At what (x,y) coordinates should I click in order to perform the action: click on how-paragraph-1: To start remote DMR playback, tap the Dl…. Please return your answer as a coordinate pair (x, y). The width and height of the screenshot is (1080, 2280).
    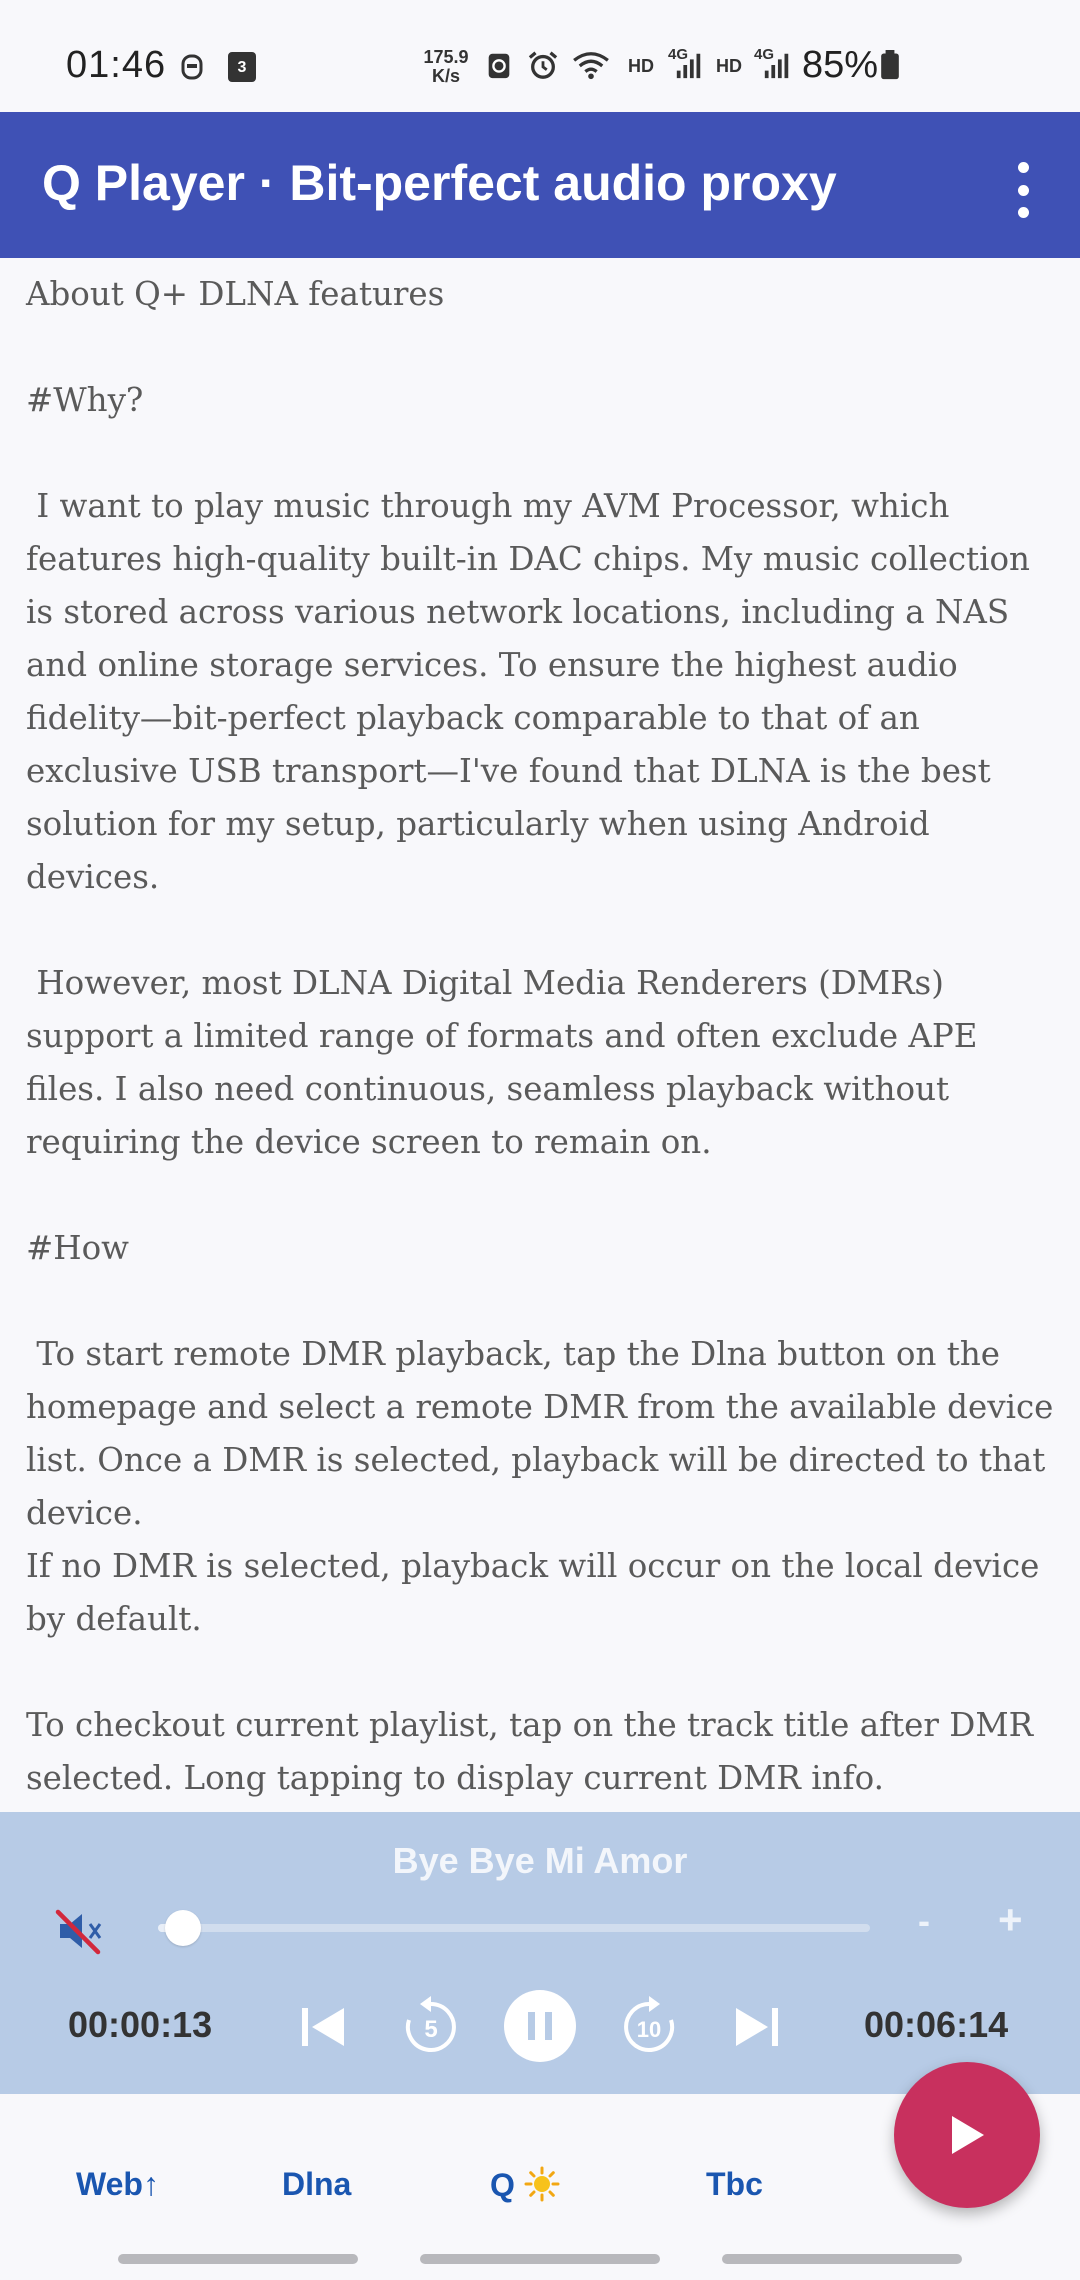
    Looking at the image, I should click on (545, 1433).